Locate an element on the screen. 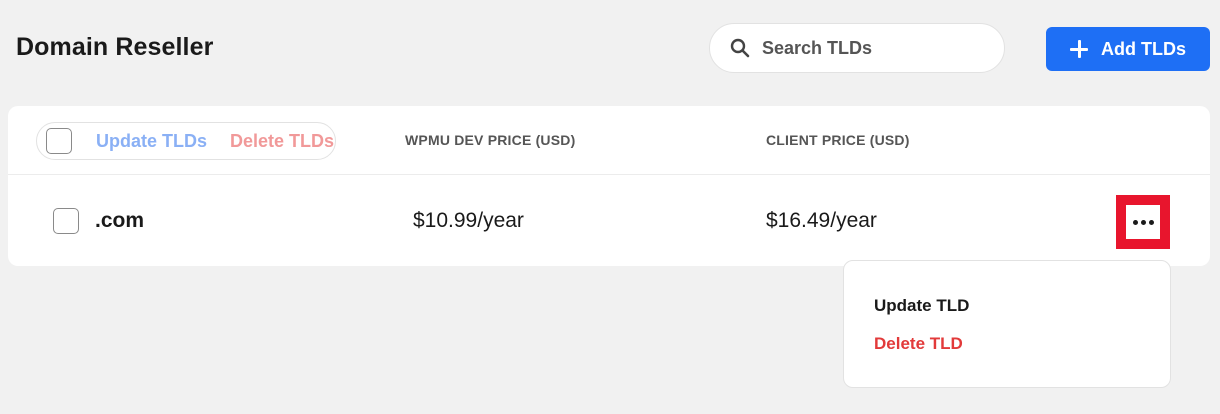 This screenshot has width=1220, height=414. wpmu-price: $10.99/year is located at coordinates (468, 220).